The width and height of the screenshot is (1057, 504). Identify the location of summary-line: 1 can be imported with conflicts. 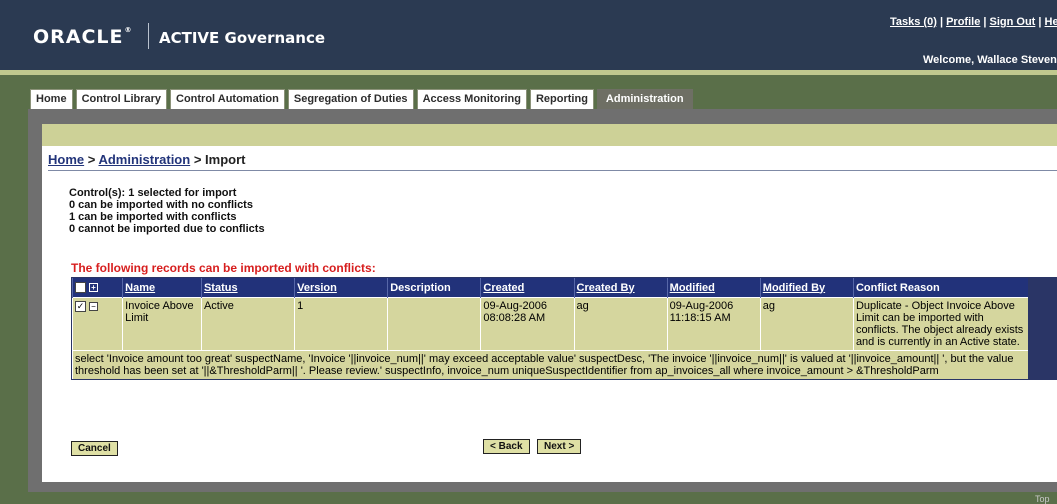
(153, 217).